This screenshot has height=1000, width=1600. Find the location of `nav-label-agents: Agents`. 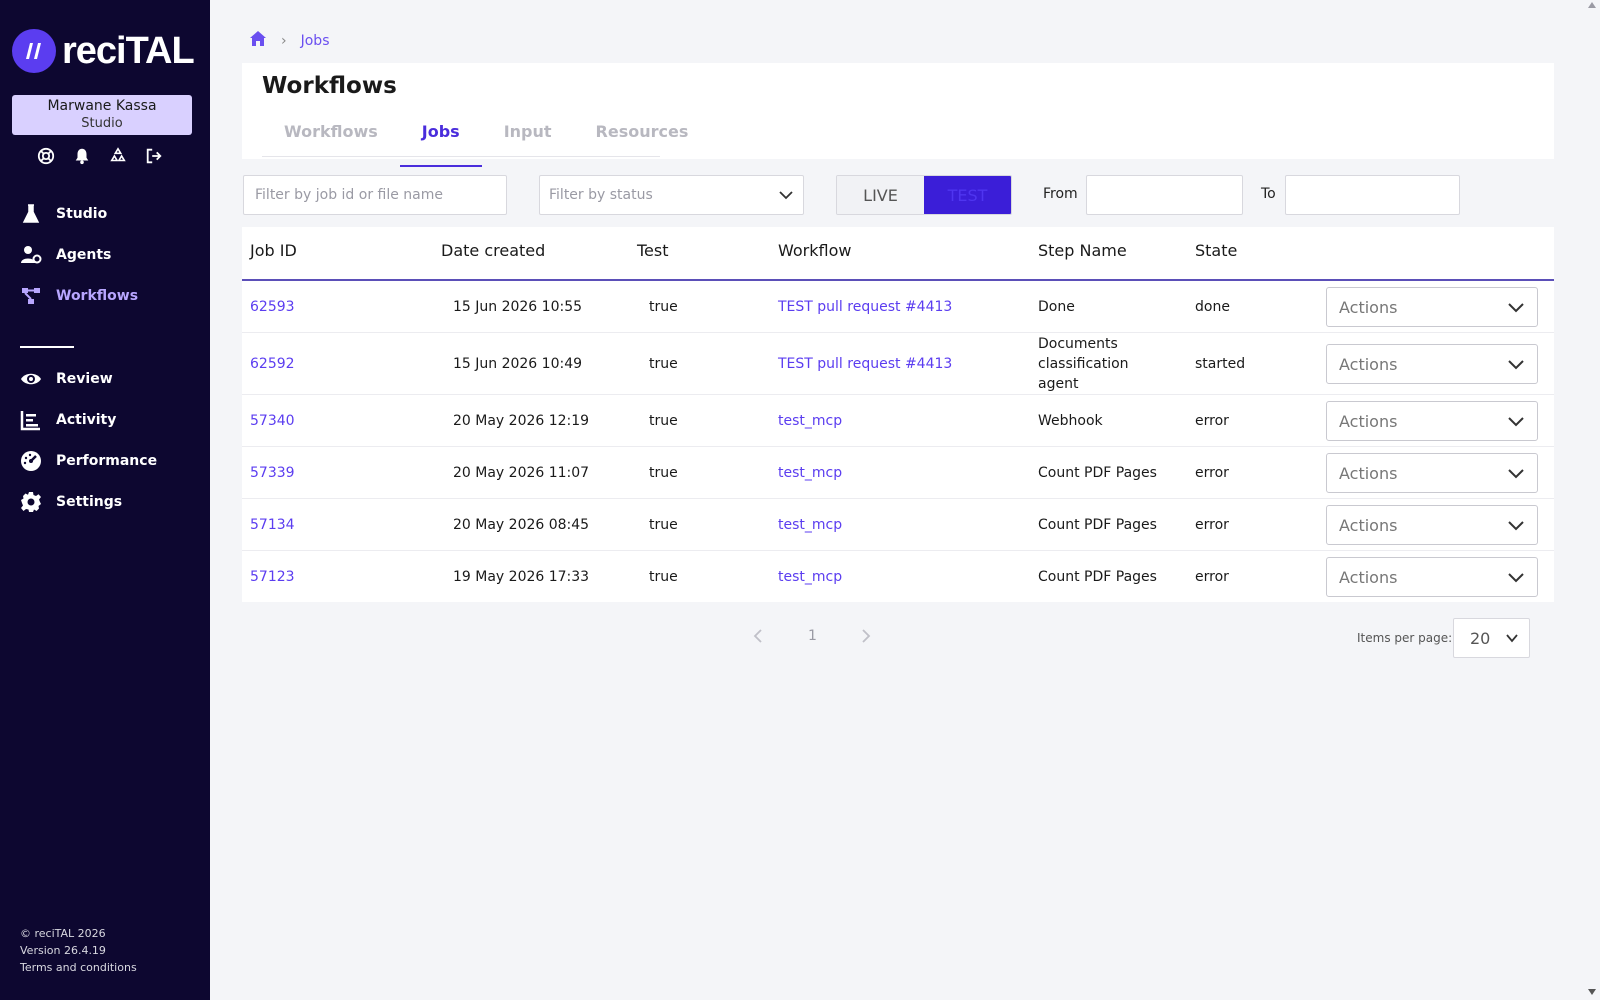

nav-label-agents: Agents is located at coordinates (84, 254).